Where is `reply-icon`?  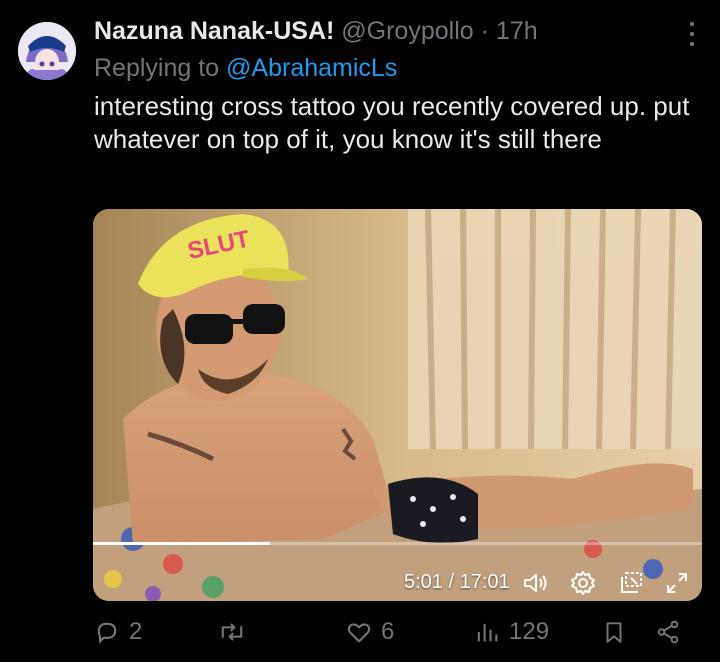
reply-icon is located at coordinates (107, 633).